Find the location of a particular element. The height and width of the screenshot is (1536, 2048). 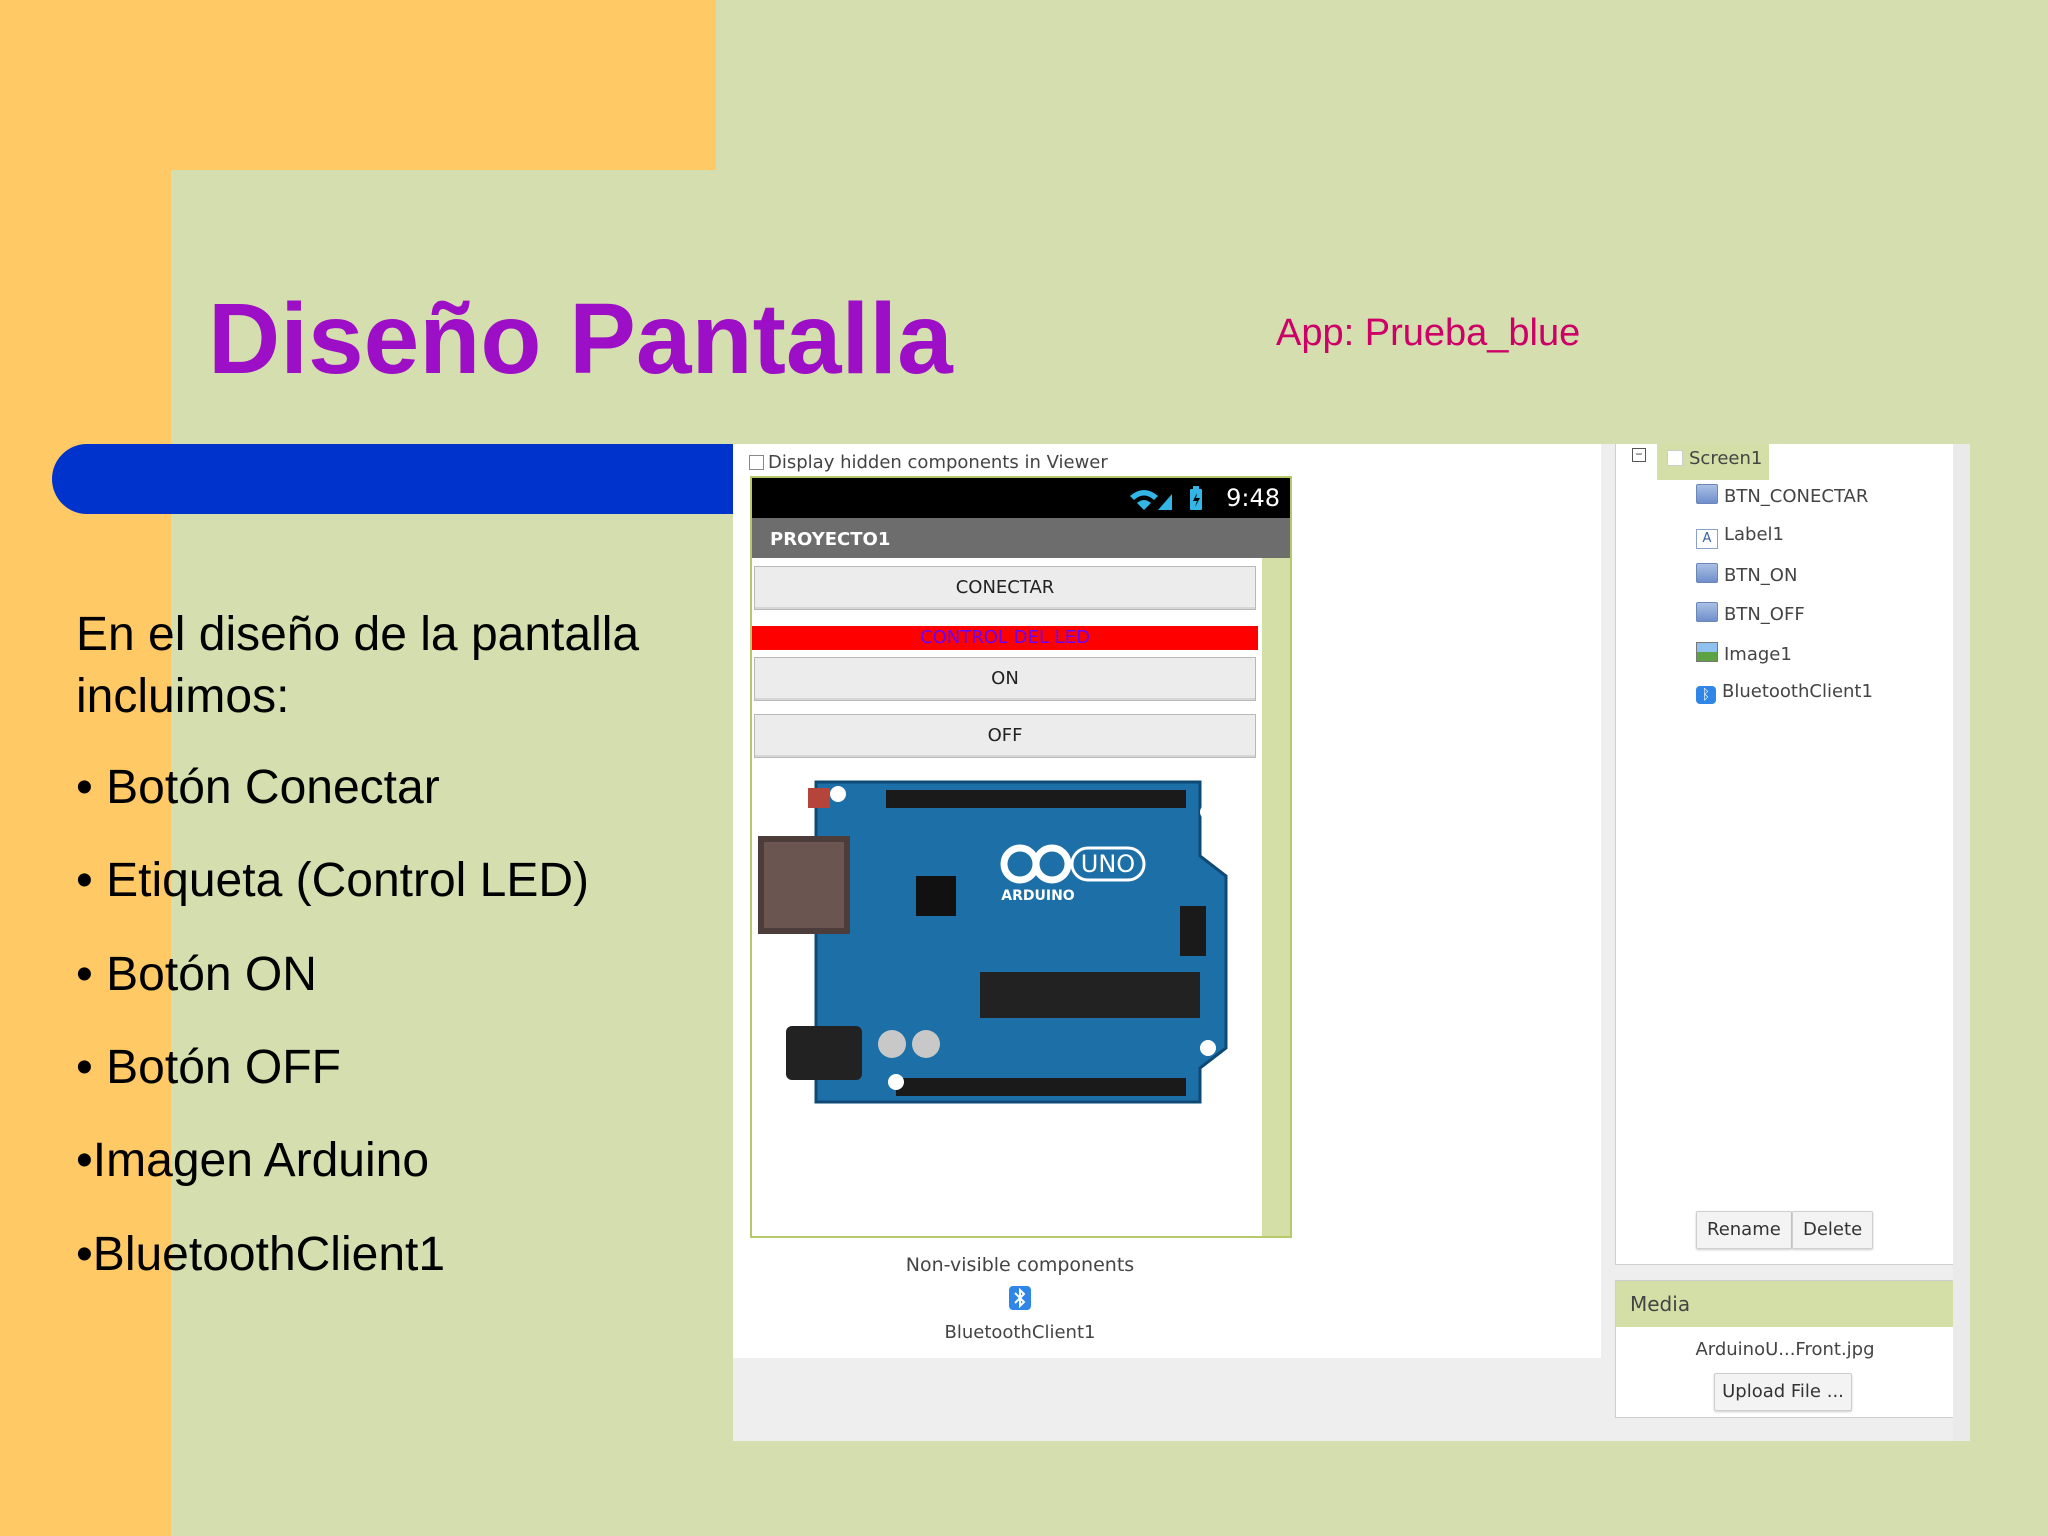

tree-item-bluetoothclient1: ᛒ BluetoothClient1 is located at coordinates (1784, 692).